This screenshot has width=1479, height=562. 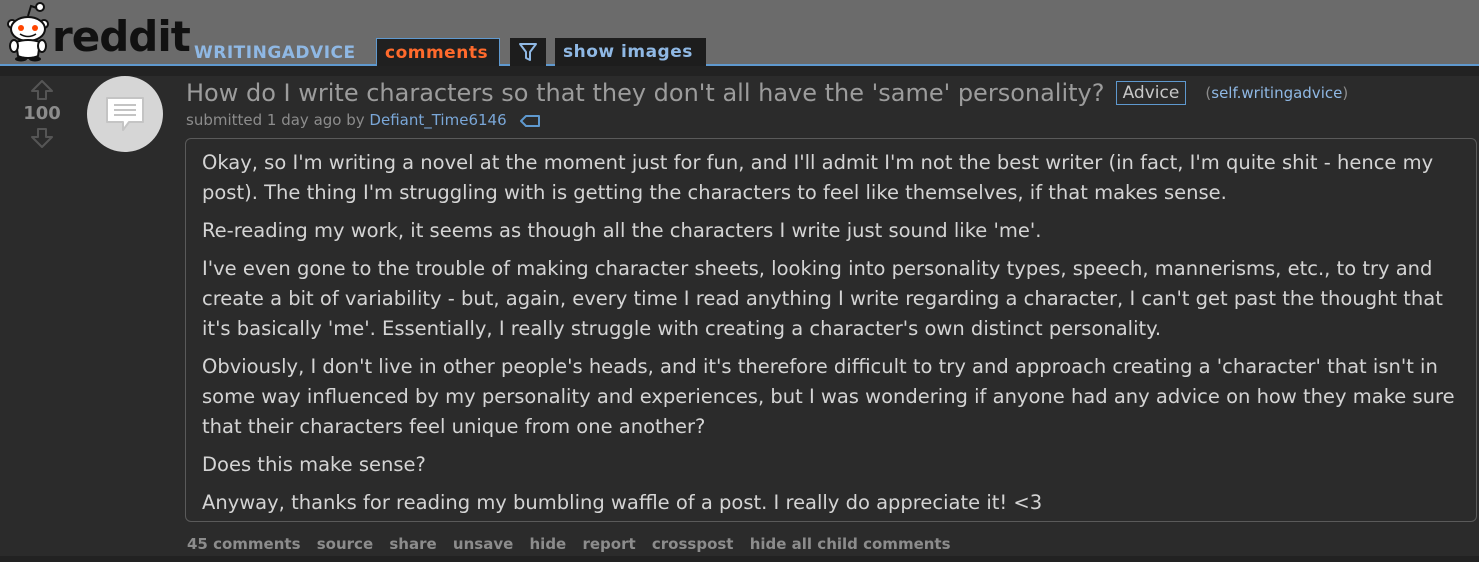 I want to click on downvote-arrow-icon, so click(x=42, y=138).